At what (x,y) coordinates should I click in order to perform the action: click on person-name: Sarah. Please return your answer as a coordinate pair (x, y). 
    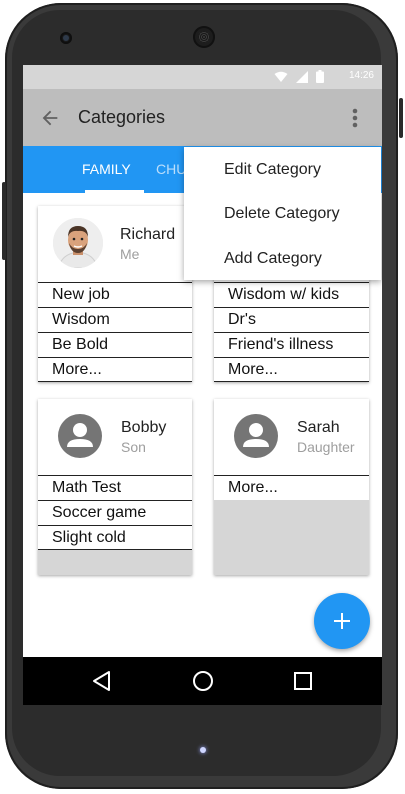
    Looking at the image, I should click on (318, 427).